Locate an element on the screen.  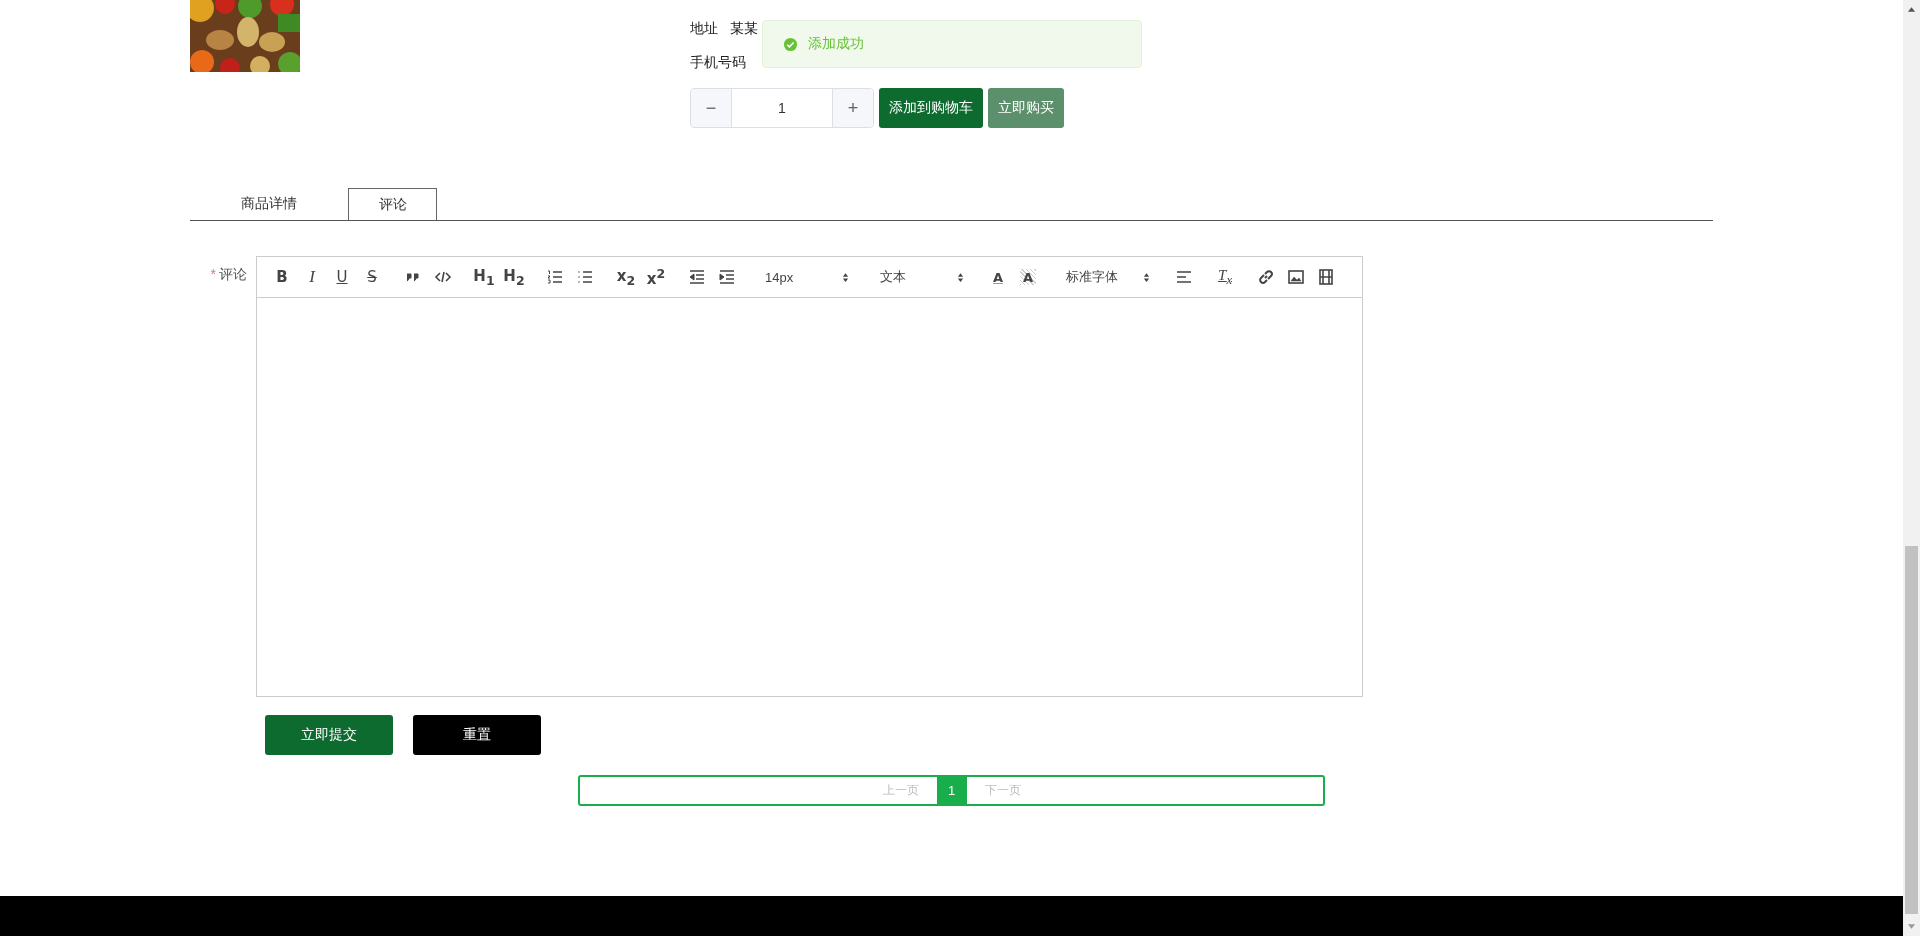
add-to-cart-button: 添加到购物车 is located at coordinates (931, 108).